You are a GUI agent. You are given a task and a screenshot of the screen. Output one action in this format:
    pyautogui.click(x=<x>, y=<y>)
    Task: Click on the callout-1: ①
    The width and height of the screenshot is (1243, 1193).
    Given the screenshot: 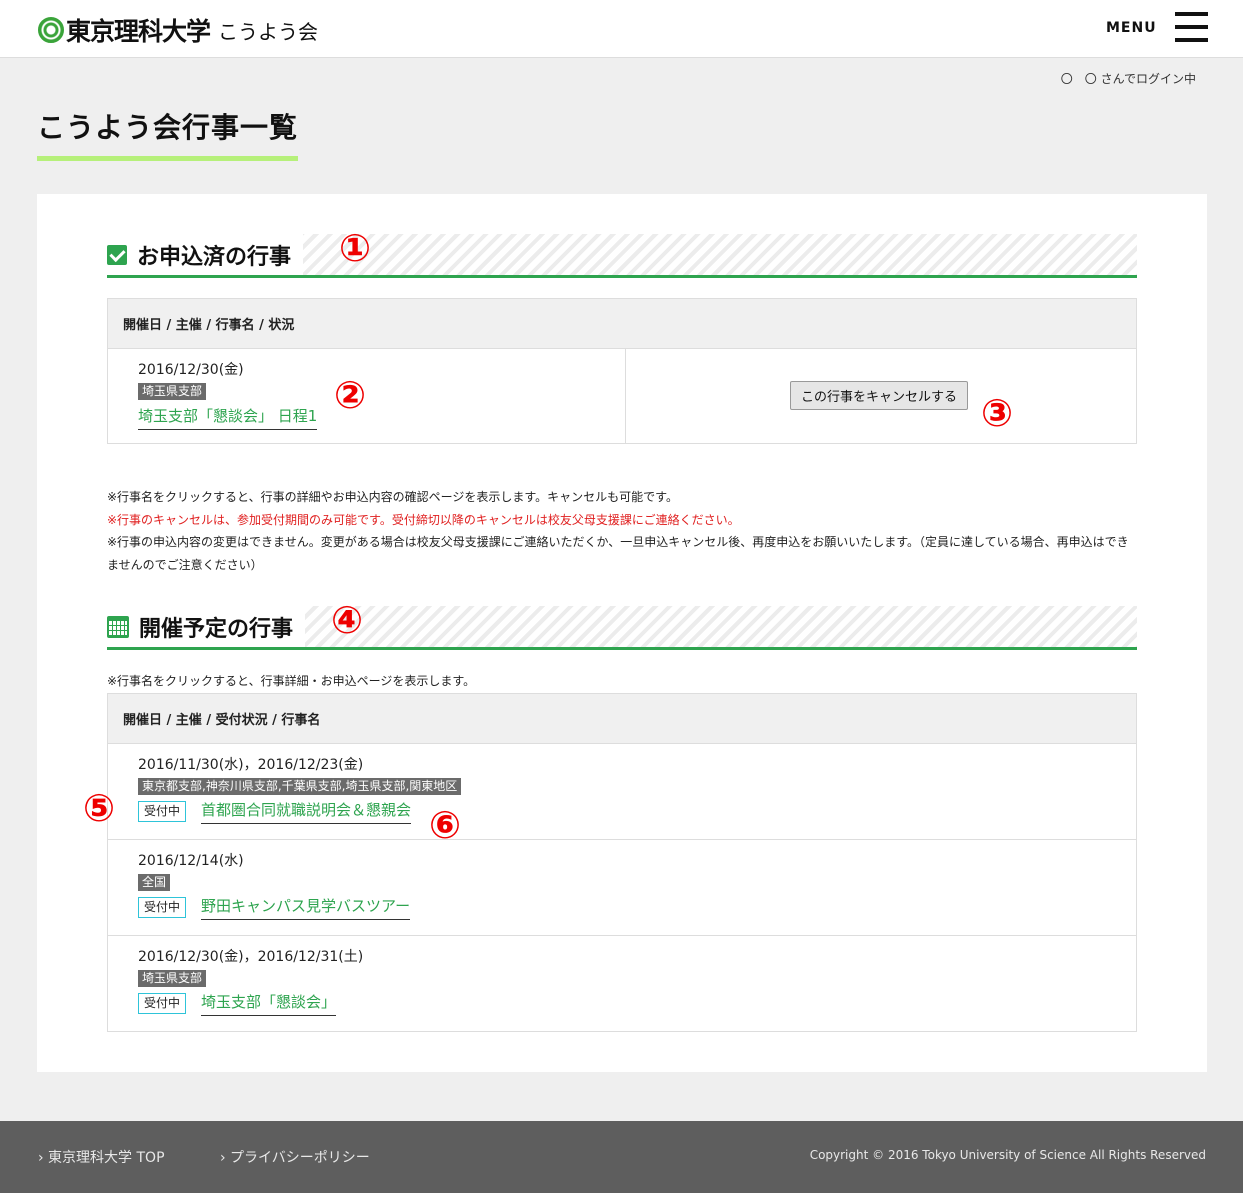 What is the action you would take?
    pyautogui.click(x=355, y=248)
    